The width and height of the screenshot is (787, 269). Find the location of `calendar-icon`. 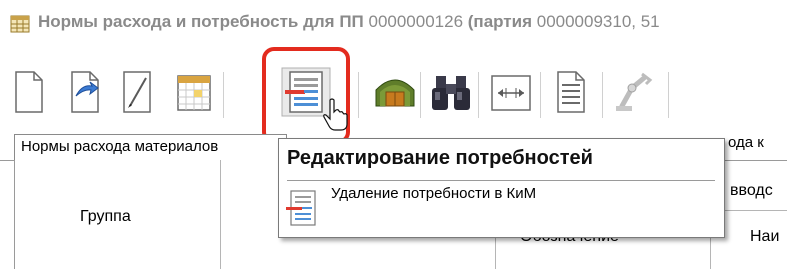

calendar-icon is located at coordinates (193, 93).